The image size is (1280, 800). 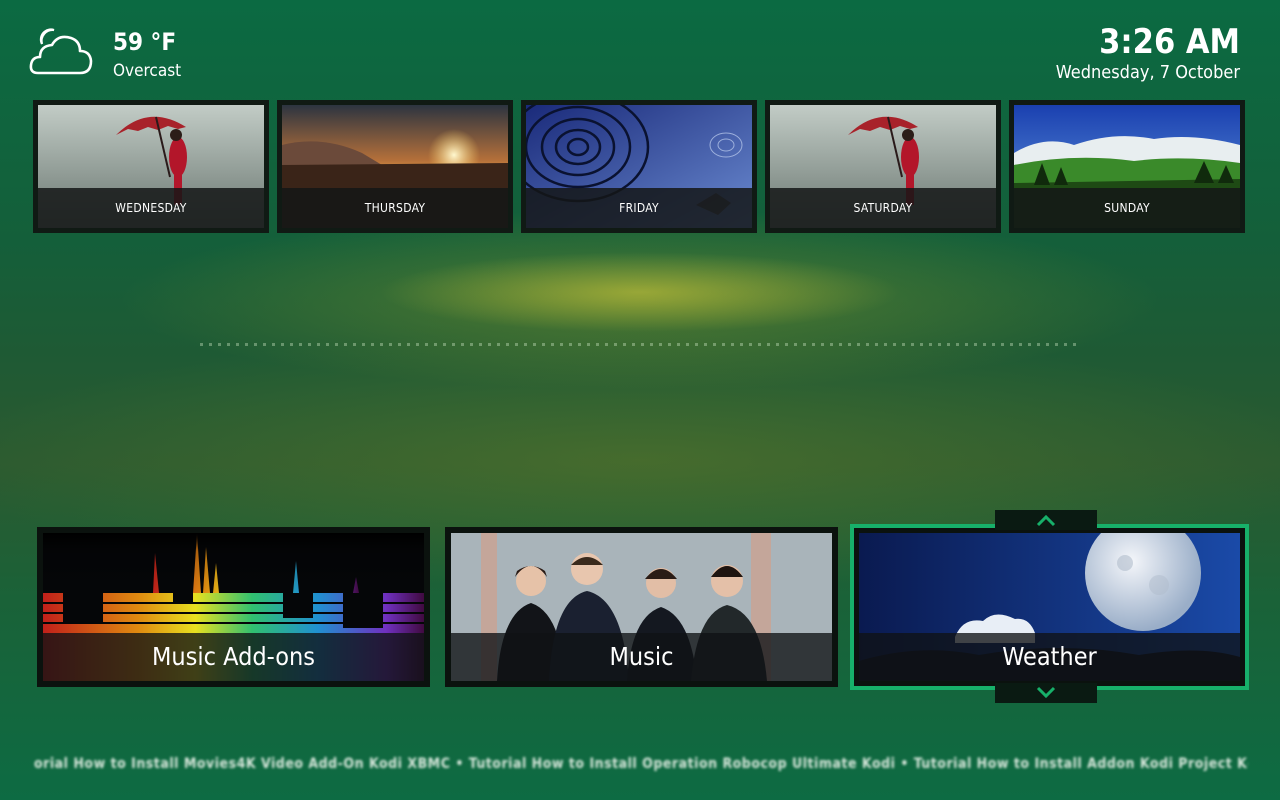 What do you see at coordinates (1049, 607) in the screenshot?
I see `menu-tile-weather: Weather` at bounding box center [1049, 607].